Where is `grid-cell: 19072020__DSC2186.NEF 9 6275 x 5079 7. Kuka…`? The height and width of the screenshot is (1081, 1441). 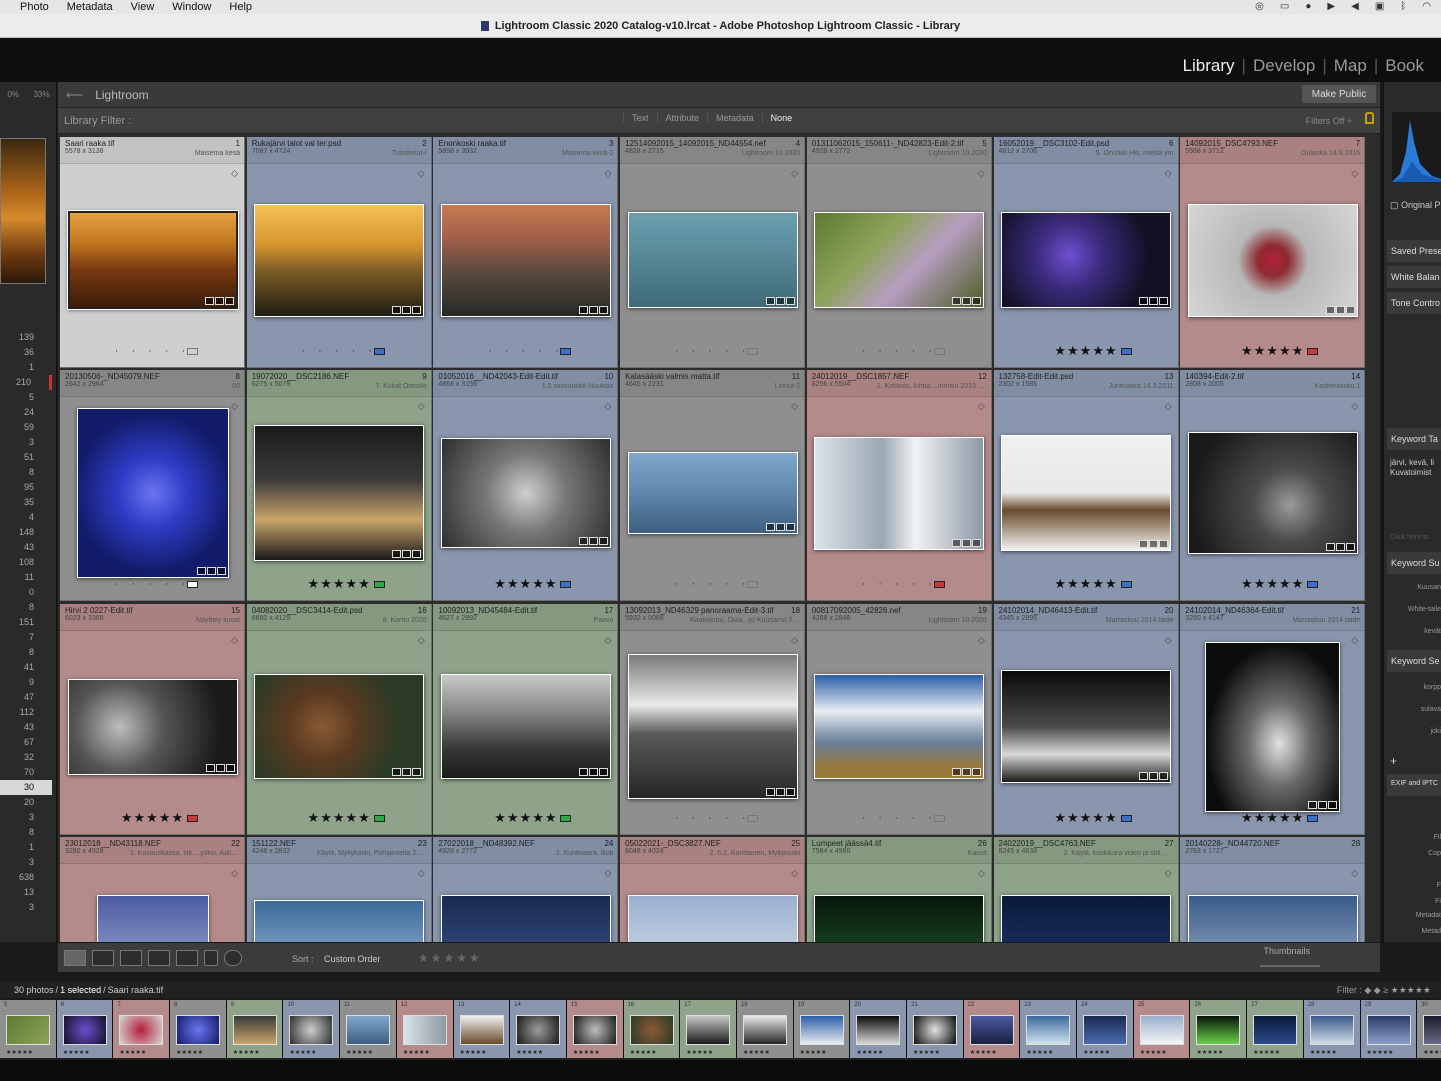 grid-cell: 19072020__DSC2186.NEF 9 6275 x 5079 7. Kuka… is located at coordinates (339, 486).